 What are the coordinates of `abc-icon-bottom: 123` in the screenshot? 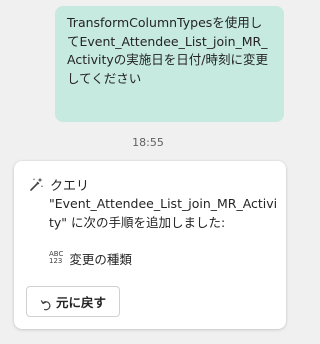 It's located at (56, 261).